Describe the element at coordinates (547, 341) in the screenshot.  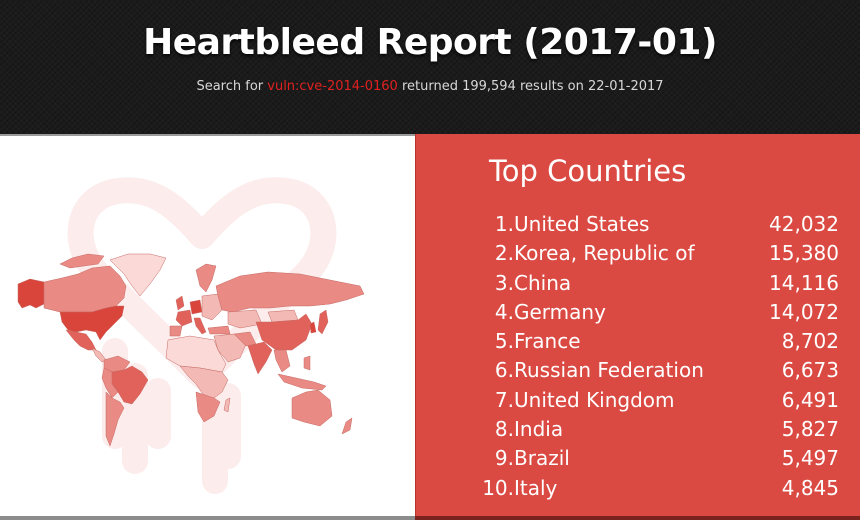
I see `country-name: France` at that location.